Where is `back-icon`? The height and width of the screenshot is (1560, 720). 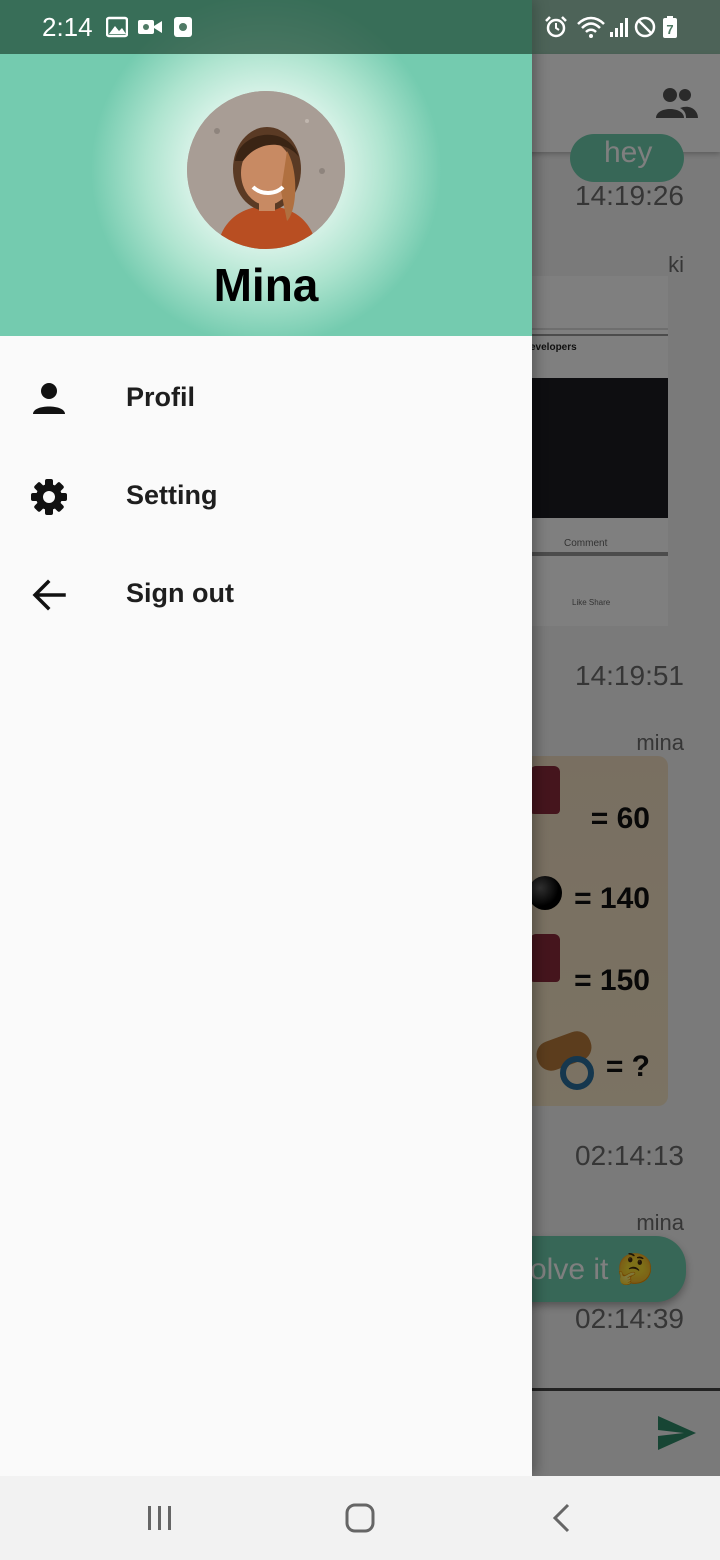 back-icon is located at coordinates (562, 1518).